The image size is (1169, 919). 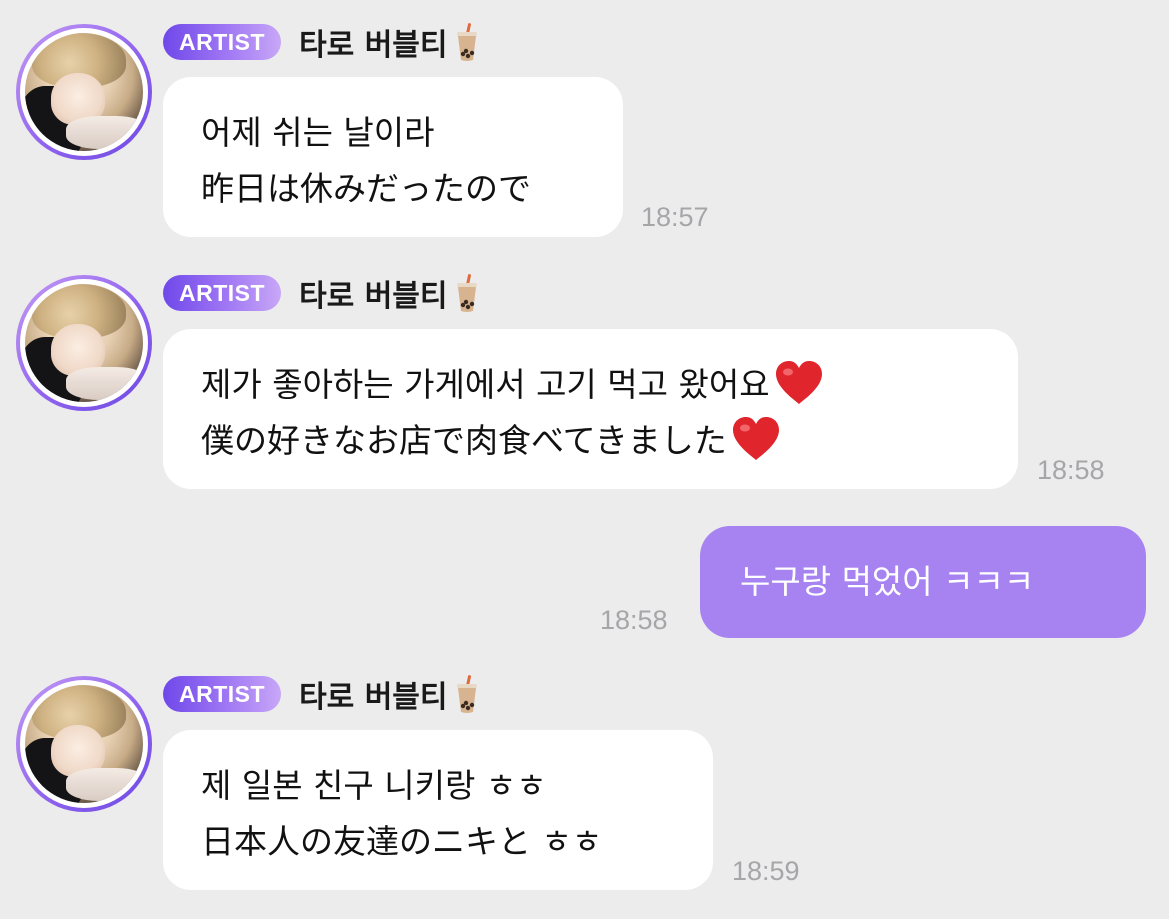 I want to click on message-time: 18:59, so click(x=766, y=871).